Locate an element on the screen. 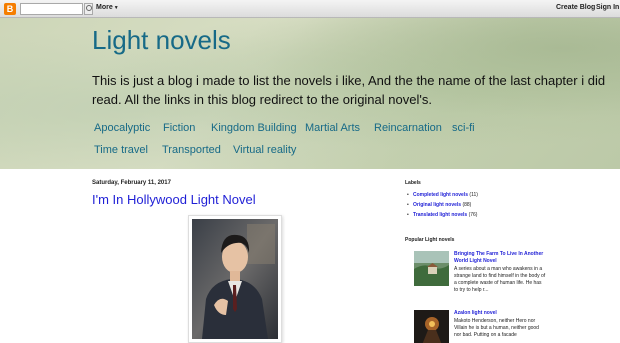  label-link: Completed light novels is located at coordinates (440, 195).